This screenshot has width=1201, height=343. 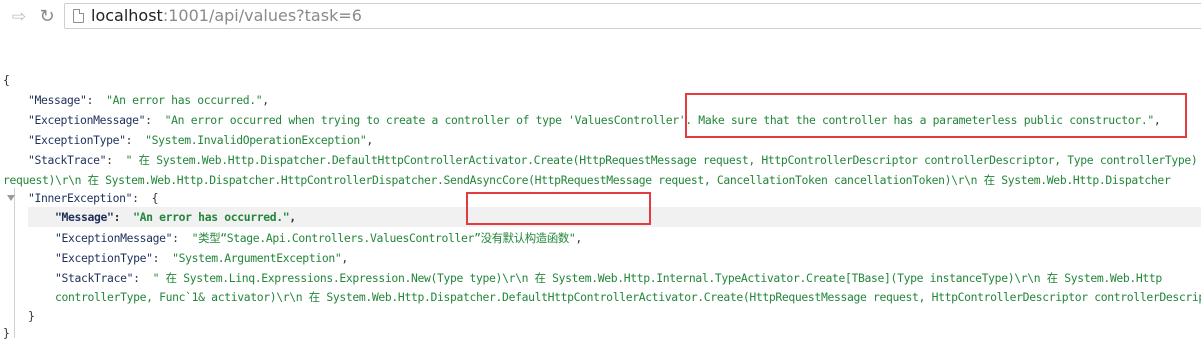 I want to click on json-open-brace: {, so click(x=6, y=80).